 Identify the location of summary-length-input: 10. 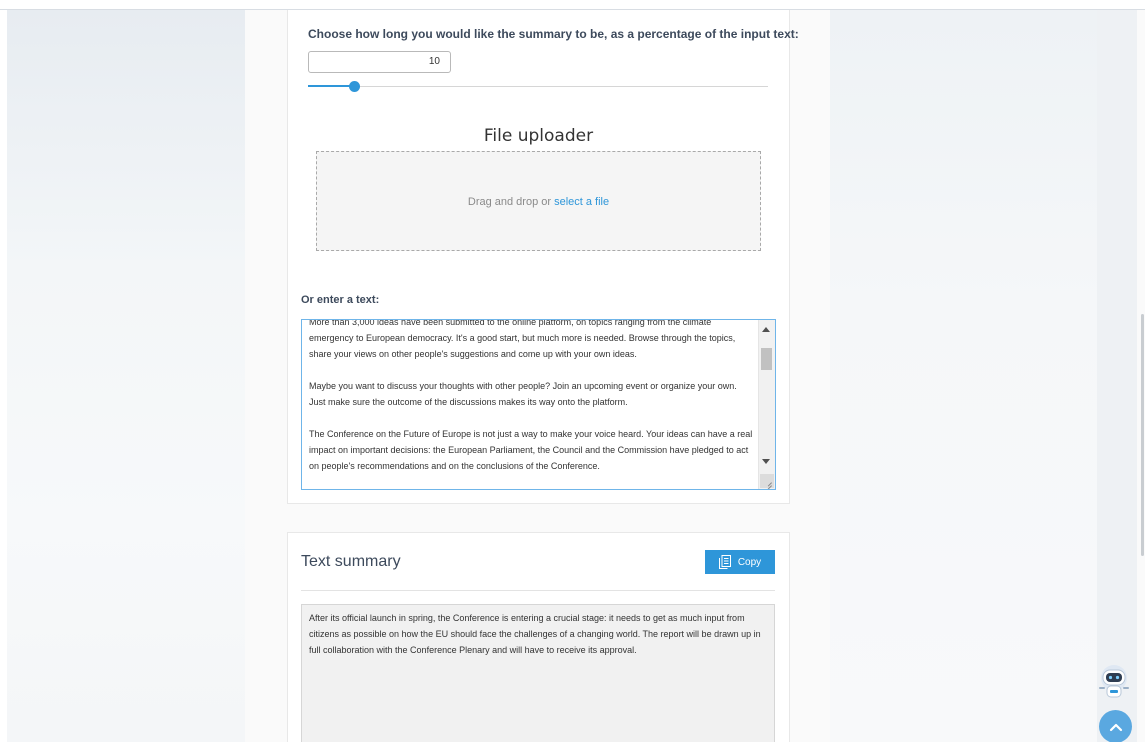
(379, 62).